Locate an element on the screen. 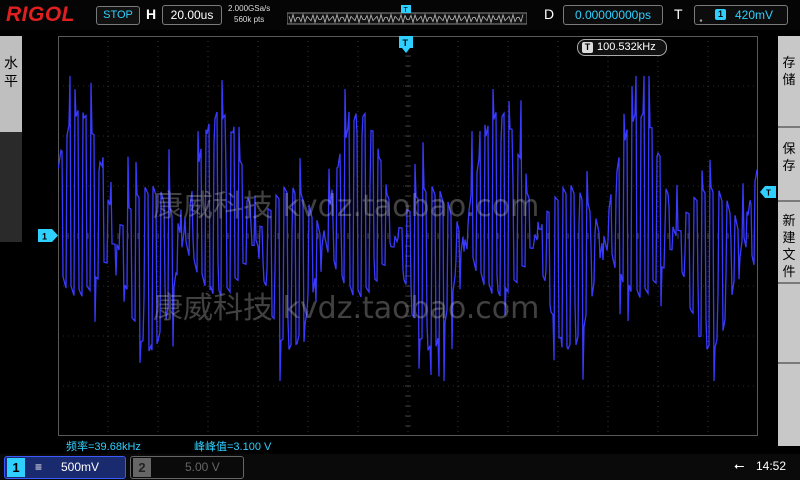 The height and width of the screenshot is (480, 800). channel1-settings: 1 ≡ 500mV is located at coordinates (65, 467).